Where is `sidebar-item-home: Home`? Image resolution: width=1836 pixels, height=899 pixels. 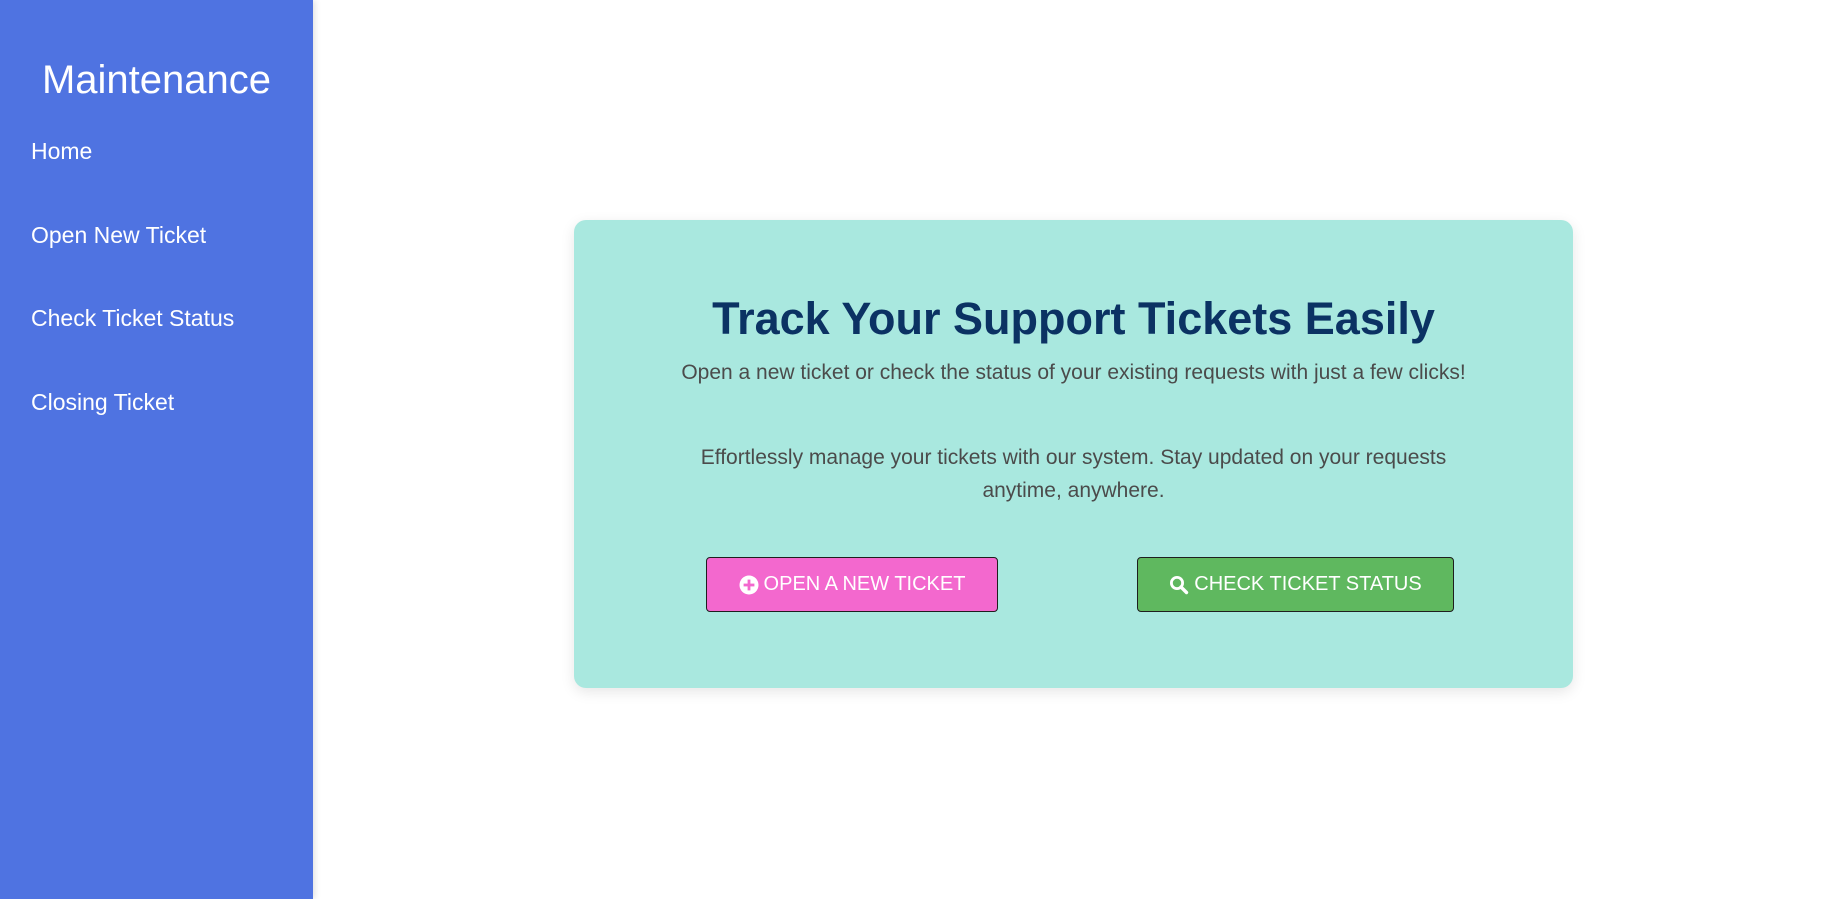
sidebar-item-home: Home is located at coordinates (61, 151).